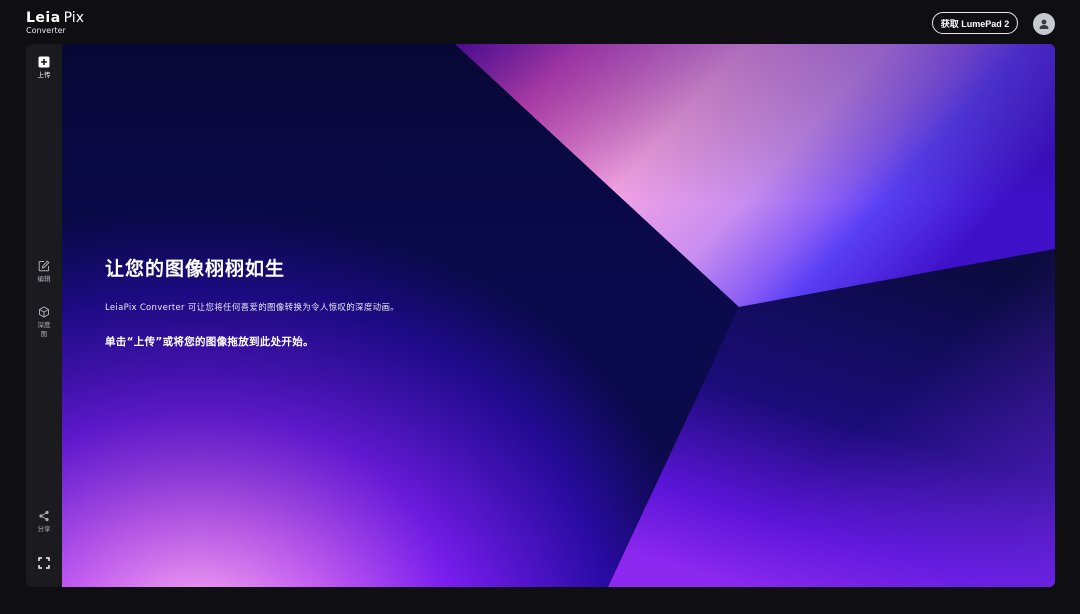  I want to click on plus-square-icon, so click(44, 62).